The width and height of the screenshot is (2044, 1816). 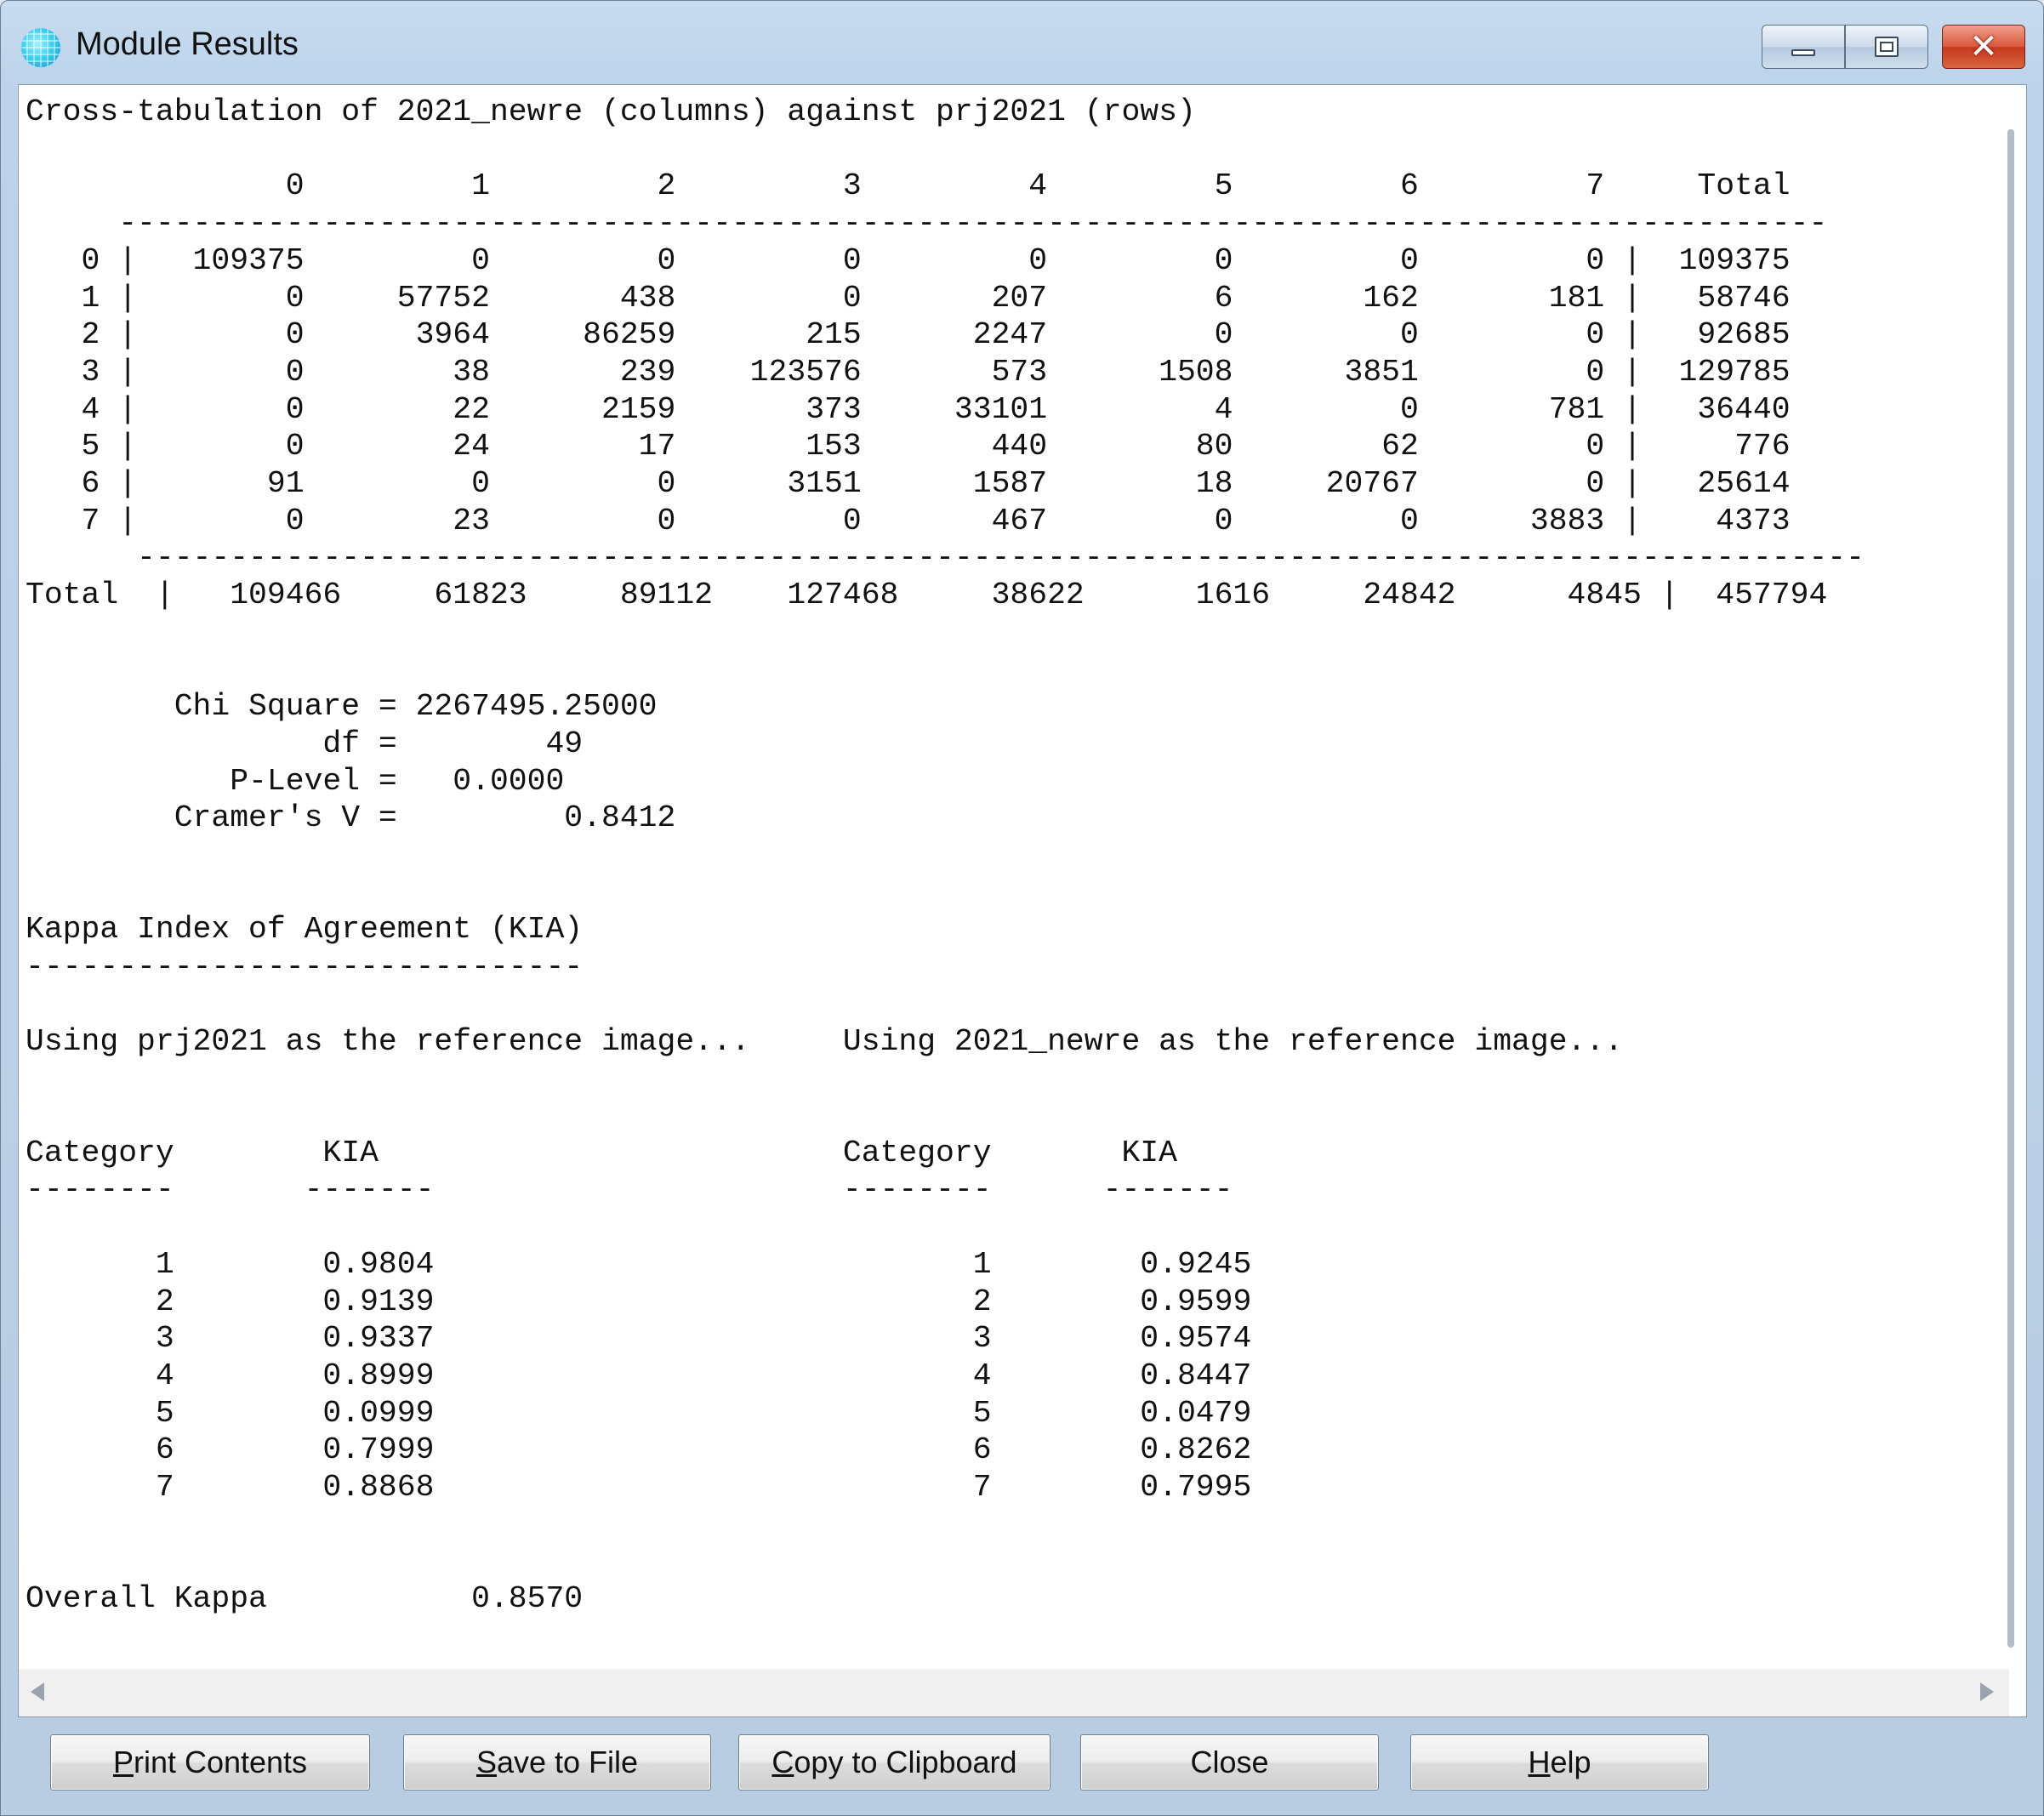 I want to click on save-to-file-button: Save to File, so click(x=557, y=1762).